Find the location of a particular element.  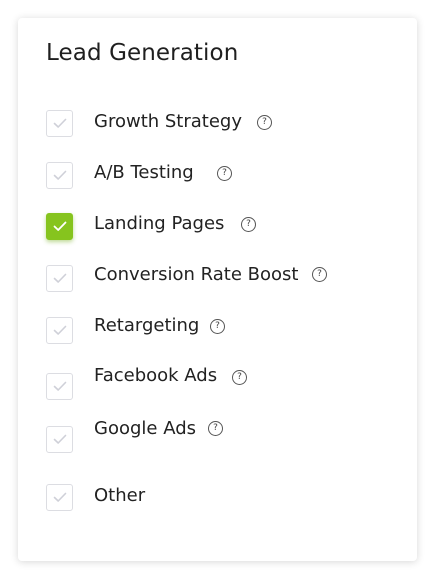

checkbox-google-ads is located at coordinates (59, 439).